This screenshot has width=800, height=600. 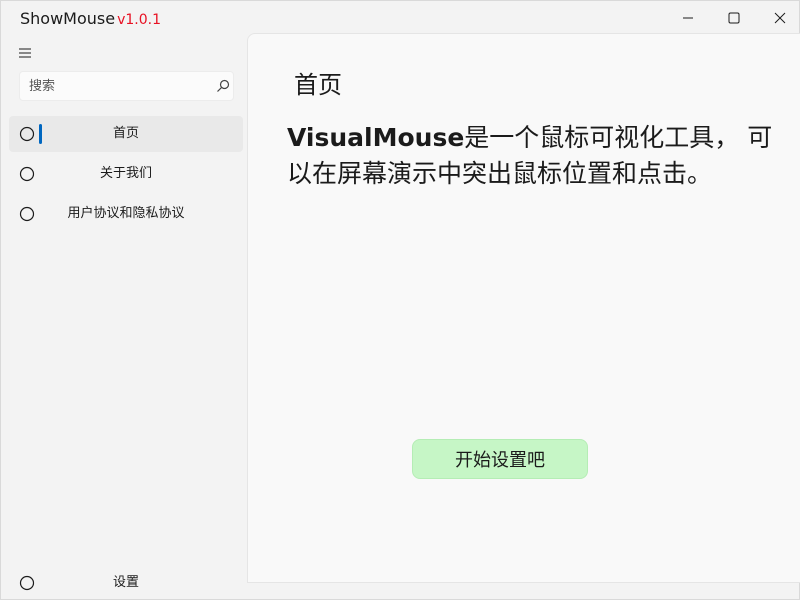 I want to click on close-icon, so click(x=780, y=18).